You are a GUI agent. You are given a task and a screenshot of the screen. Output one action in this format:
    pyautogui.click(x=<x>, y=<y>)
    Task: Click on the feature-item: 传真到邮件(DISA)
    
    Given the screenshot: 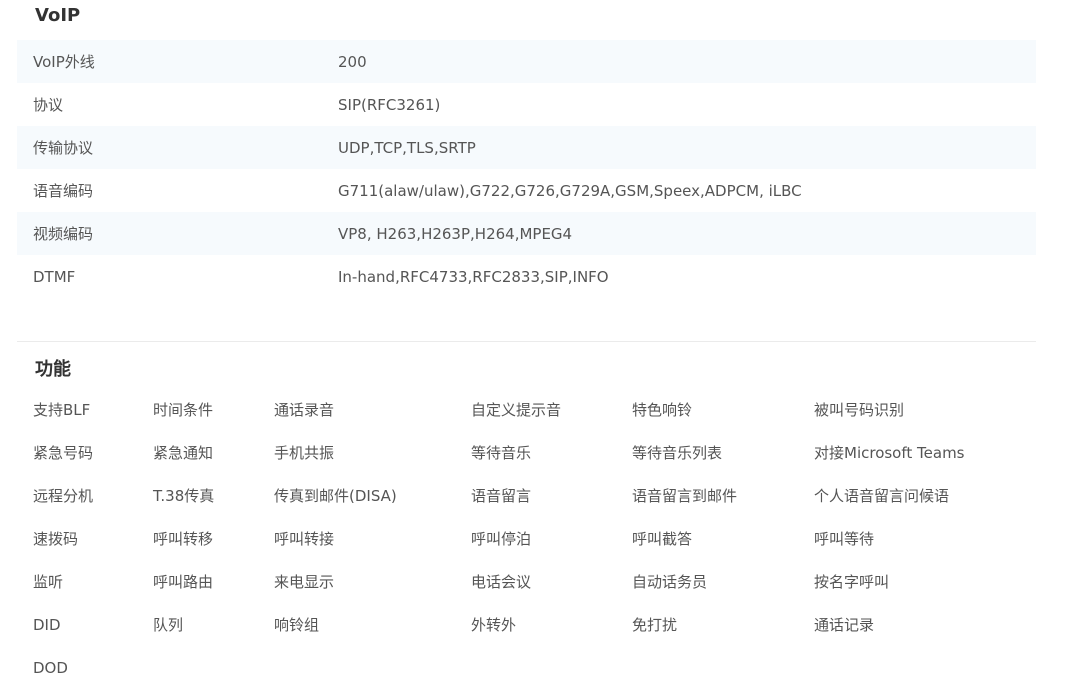 What is the action you would take?
    pyautogui.click(x=335, y=496)
    